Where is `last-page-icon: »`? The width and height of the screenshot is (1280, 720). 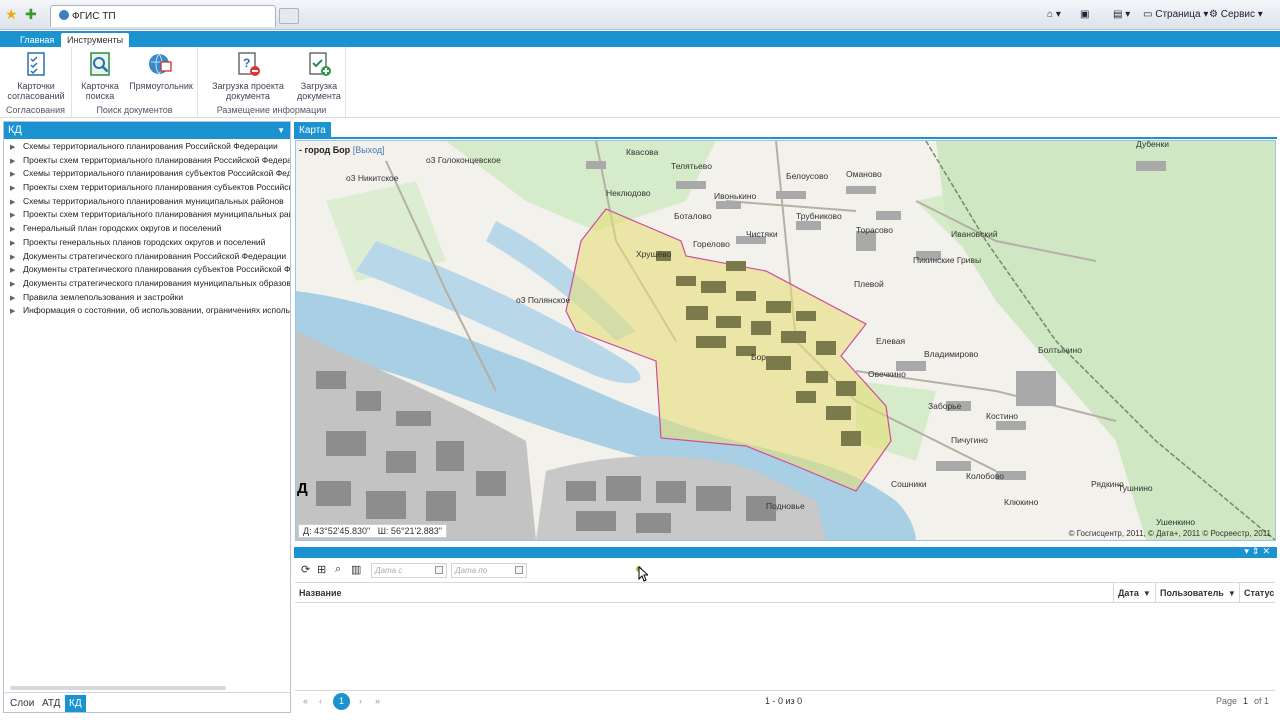 last-page-icon: » is located at coordinates (377, 701).